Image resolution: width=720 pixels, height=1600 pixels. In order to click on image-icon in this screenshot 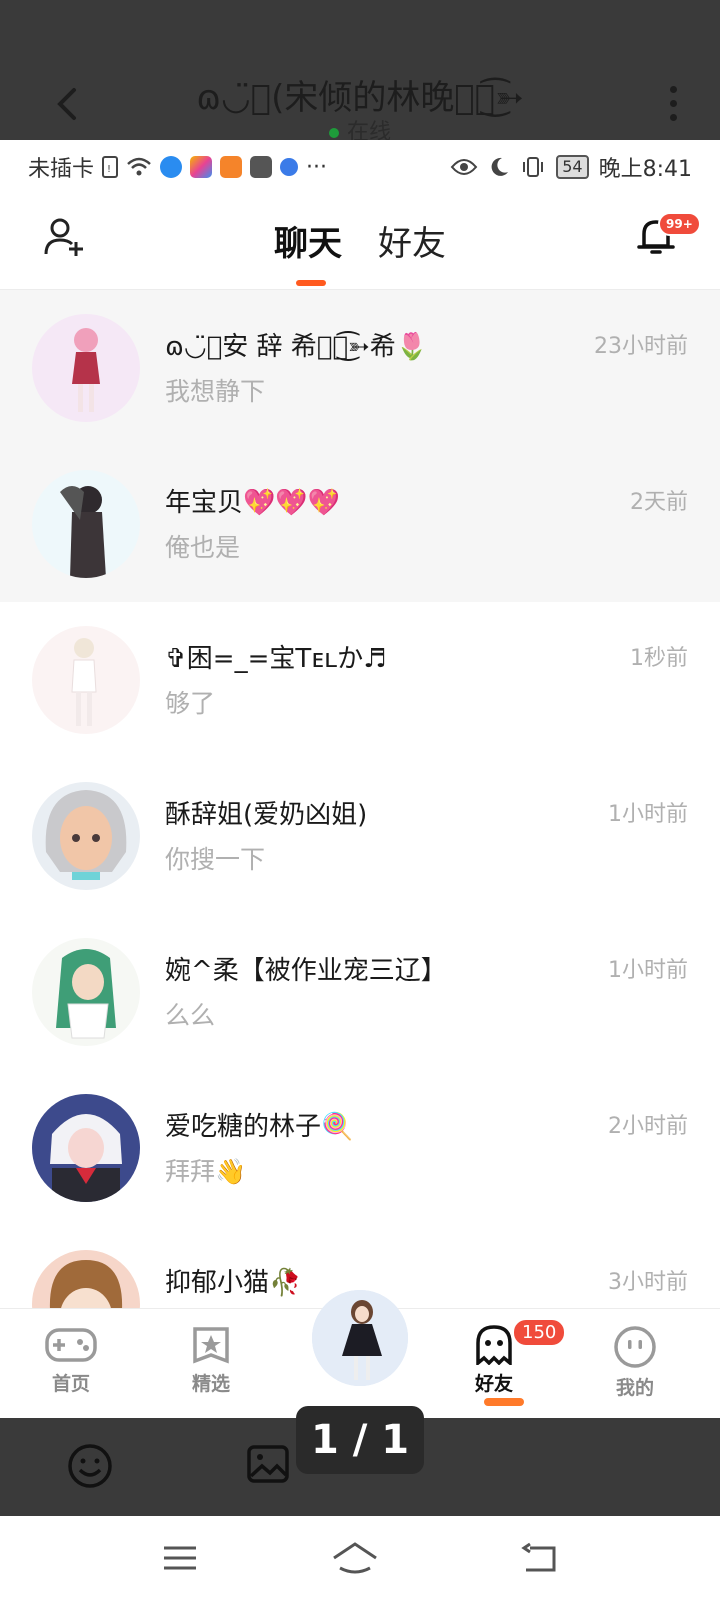, I will do `click(268, 1464)`.